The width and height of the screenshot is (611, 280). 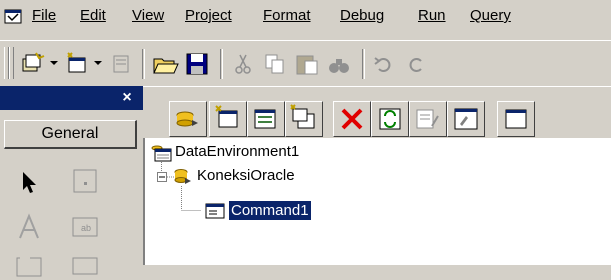 What do you see at coordinates (385, 64) in the screenshot?
I see `undo-icon` at bounding box center [385, 64].